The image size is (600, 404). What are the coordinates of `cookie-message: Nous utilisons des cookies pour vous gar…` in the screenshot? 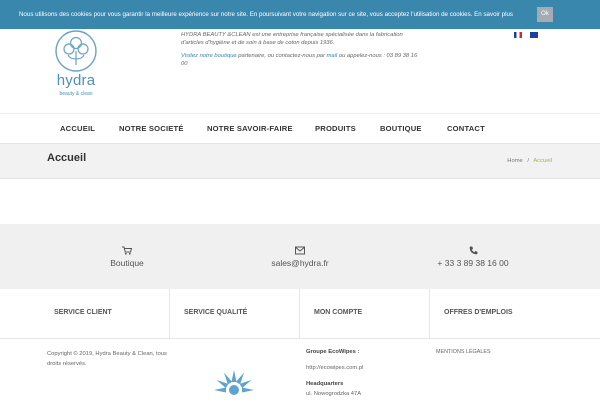 It's located at (266, 14).